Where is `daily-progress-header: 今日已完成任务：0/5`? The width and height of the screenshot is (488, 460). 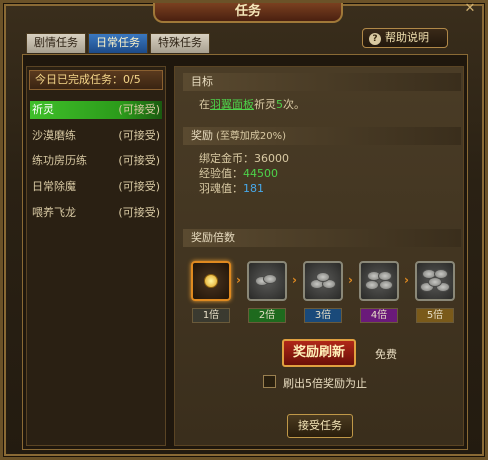 daily-progress-header: 今日已完成任务：0/5 is located at coordinates (96, 80).